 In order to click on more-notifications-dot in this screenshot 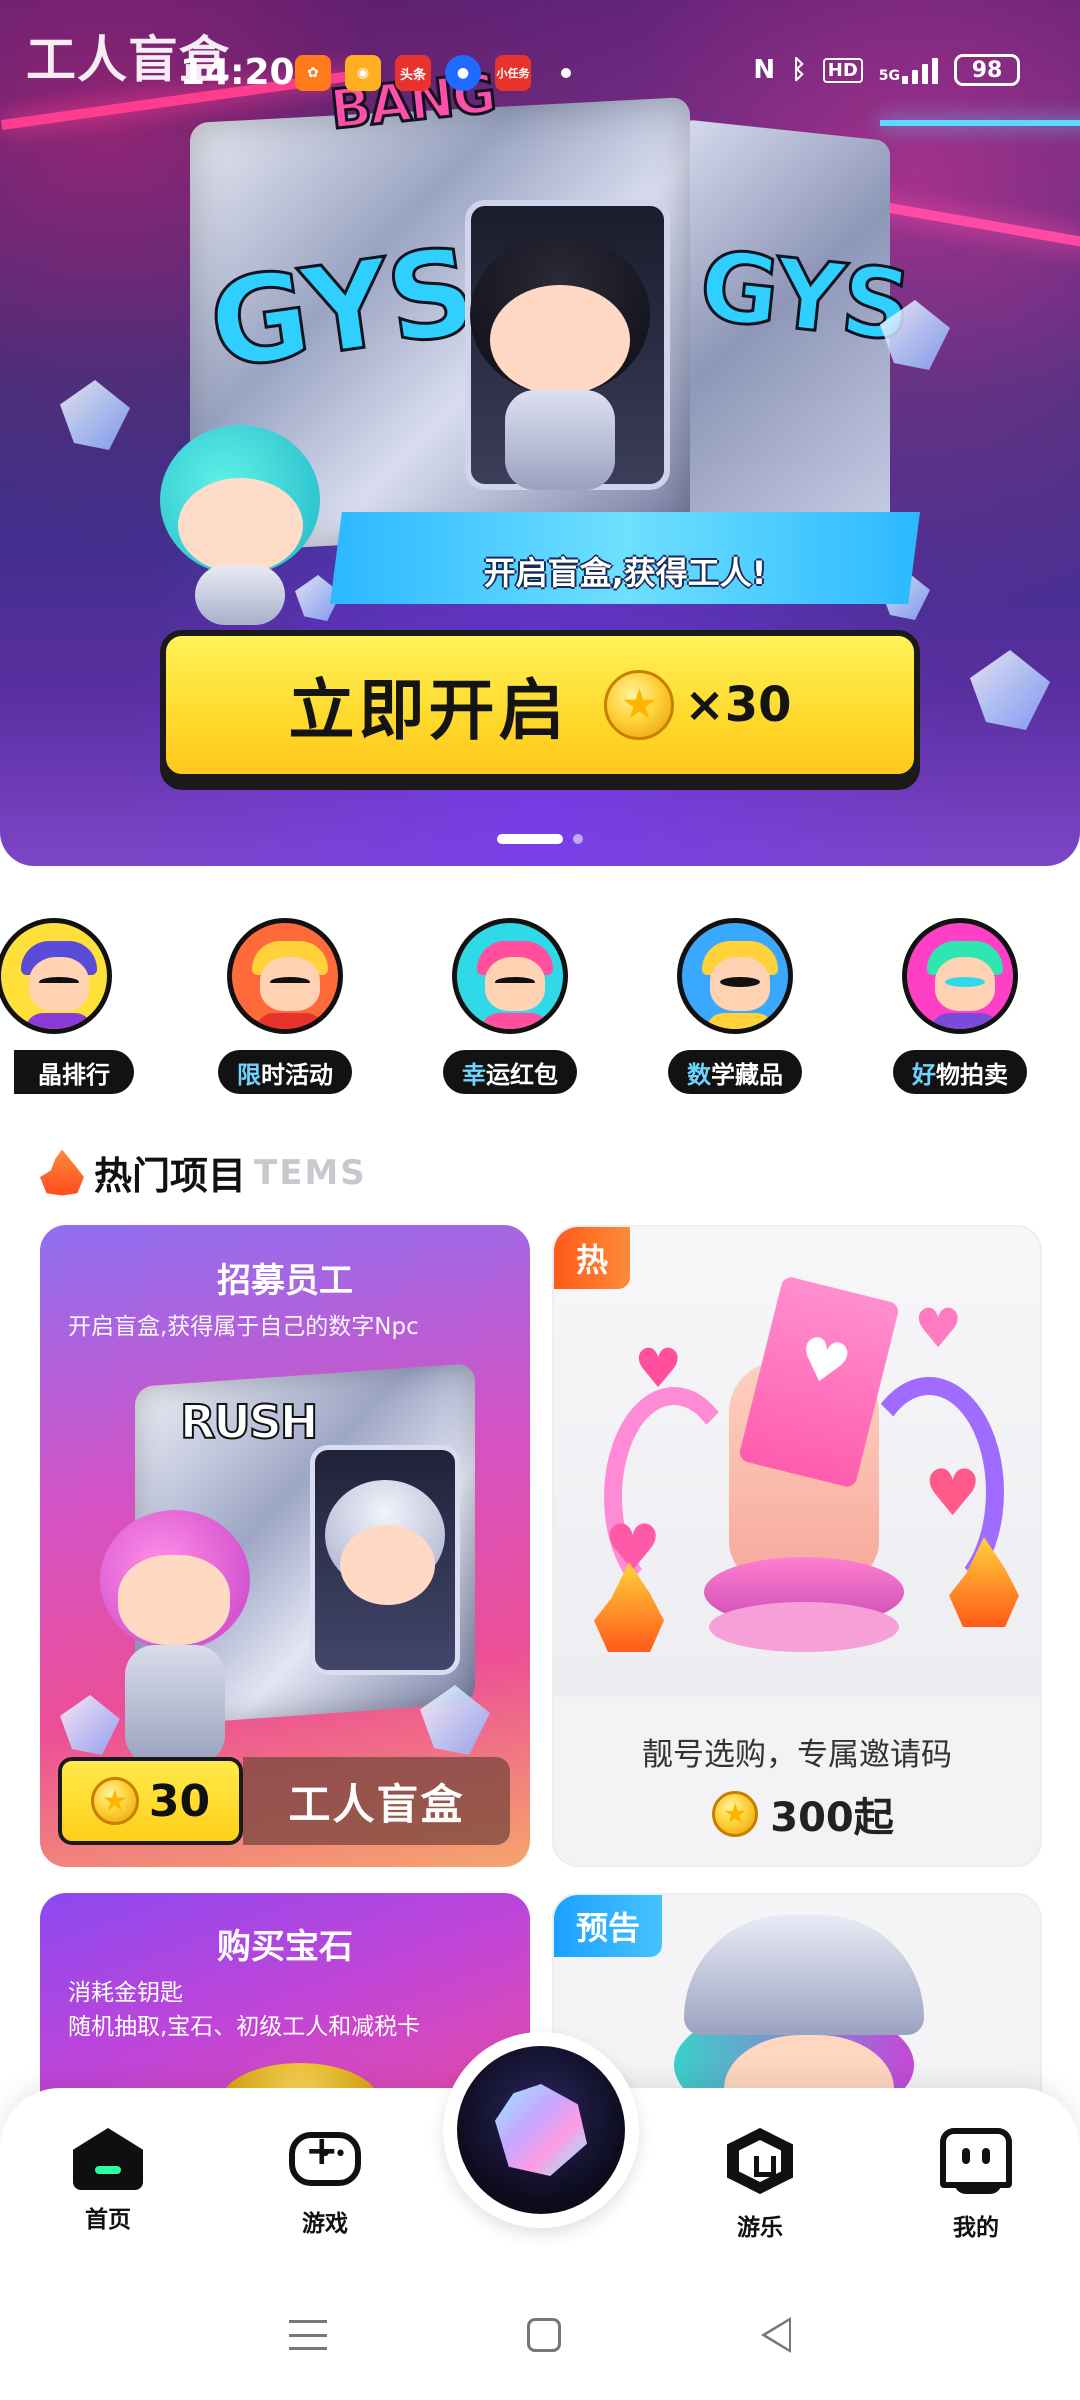, I will do `click(566, 73)`.